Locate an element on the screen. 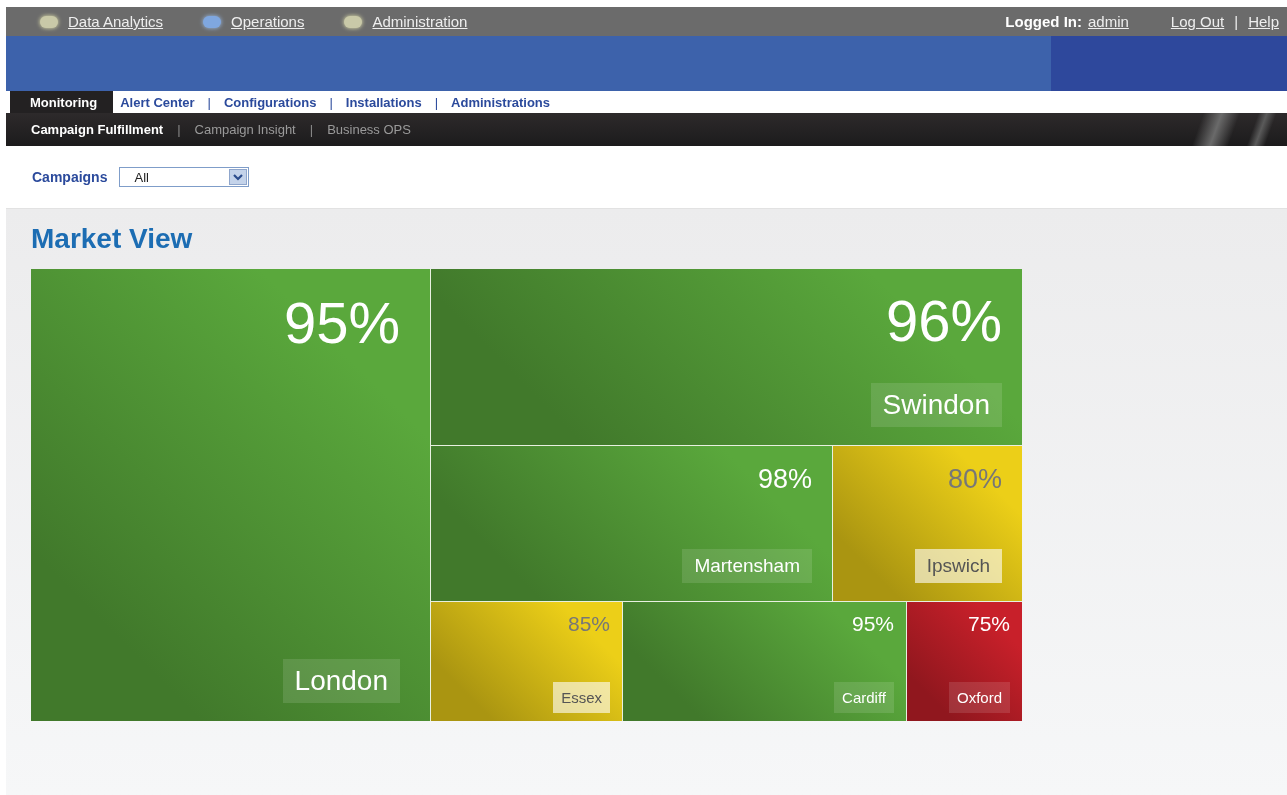 This screenshot has width=1287, height=795. sub-nav-link: Campaign Fulfillment is located at coordinates (97, 129).